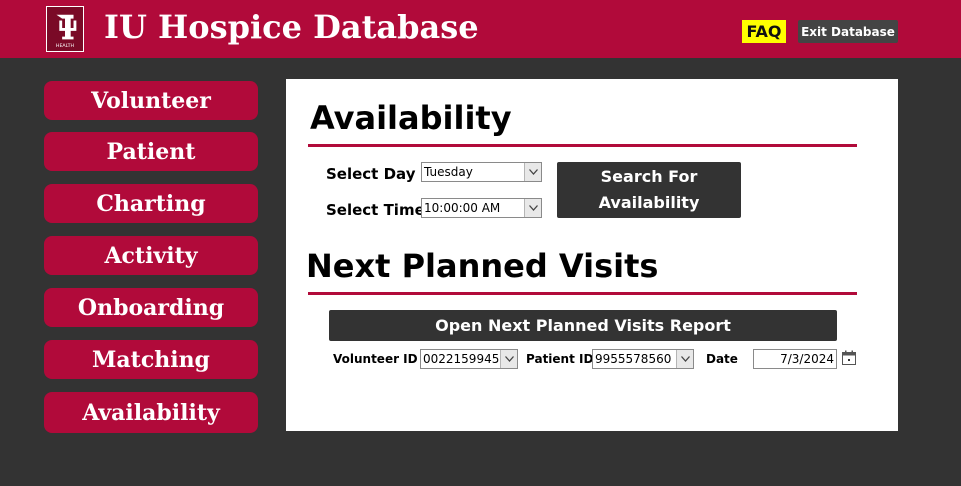  Describe the element at coordinates (649, 202) in the screenshot. I see `search-button-line2: Availability` at that location.